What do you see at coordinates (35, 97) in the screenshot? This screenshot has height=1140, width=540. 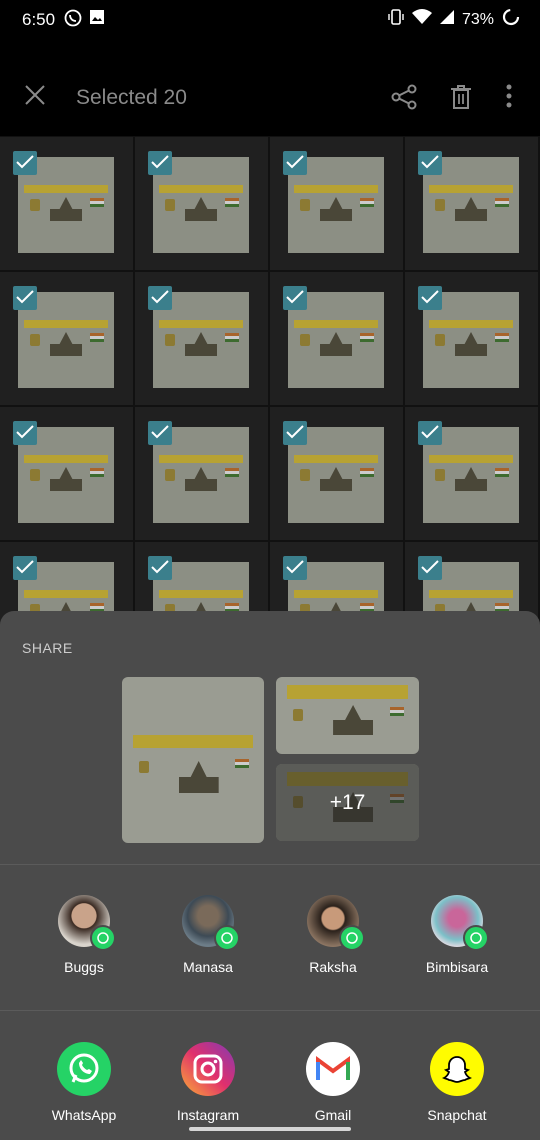 I see `close-icon` at bounding box center [35, 97].